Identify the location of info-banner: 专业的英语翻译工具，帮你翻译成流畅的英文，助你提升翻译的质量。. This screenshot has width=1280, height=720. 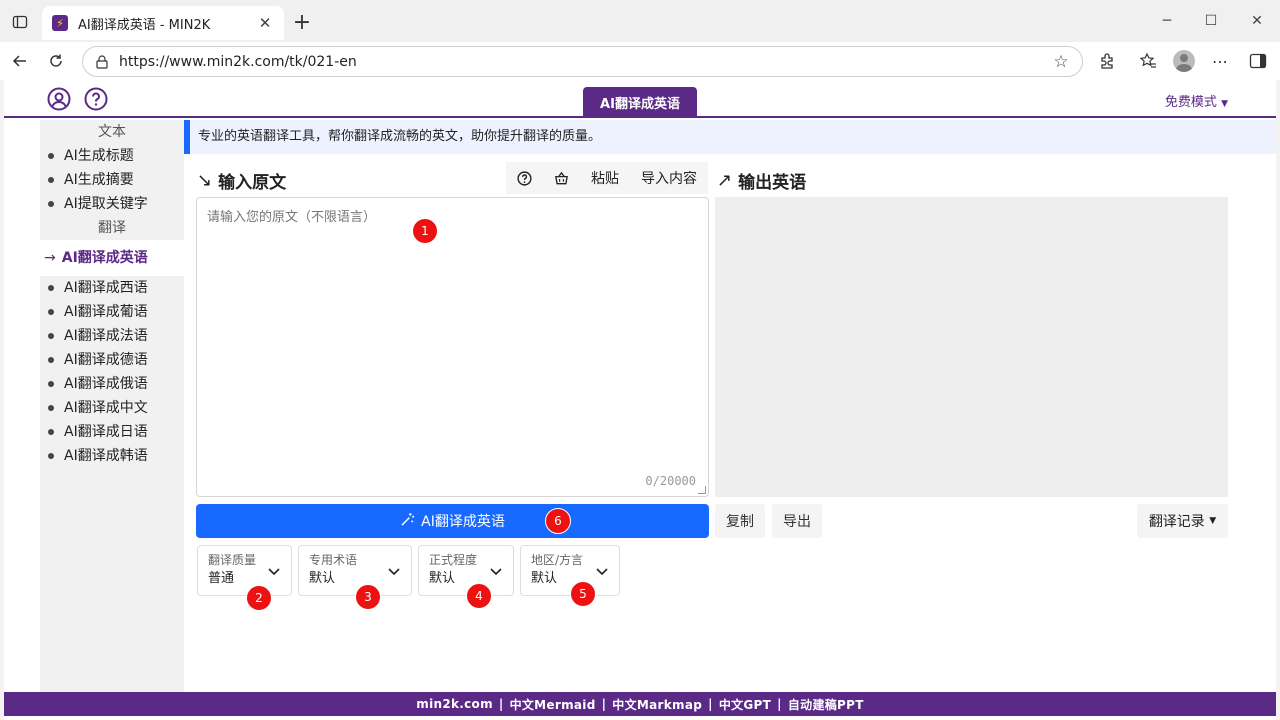
(730, 137).